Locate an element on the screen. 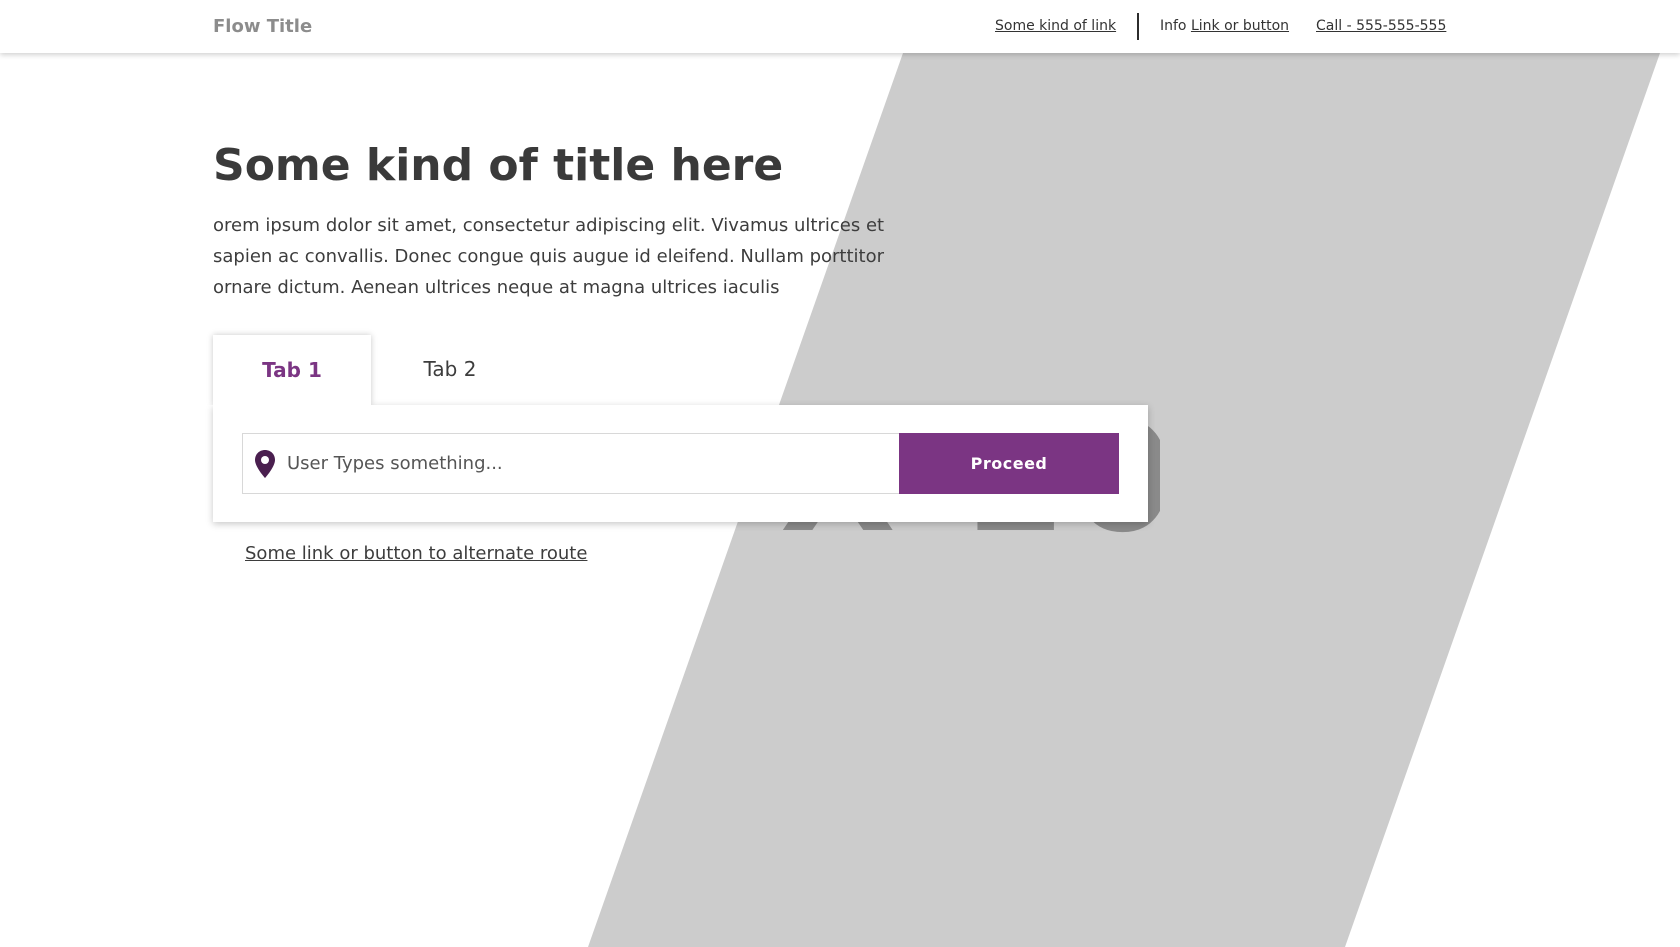 The width and height of the screenshot is (1680, 947). alternate-route-link: Some link or button to alternate route is located at coordinates (416, 553).